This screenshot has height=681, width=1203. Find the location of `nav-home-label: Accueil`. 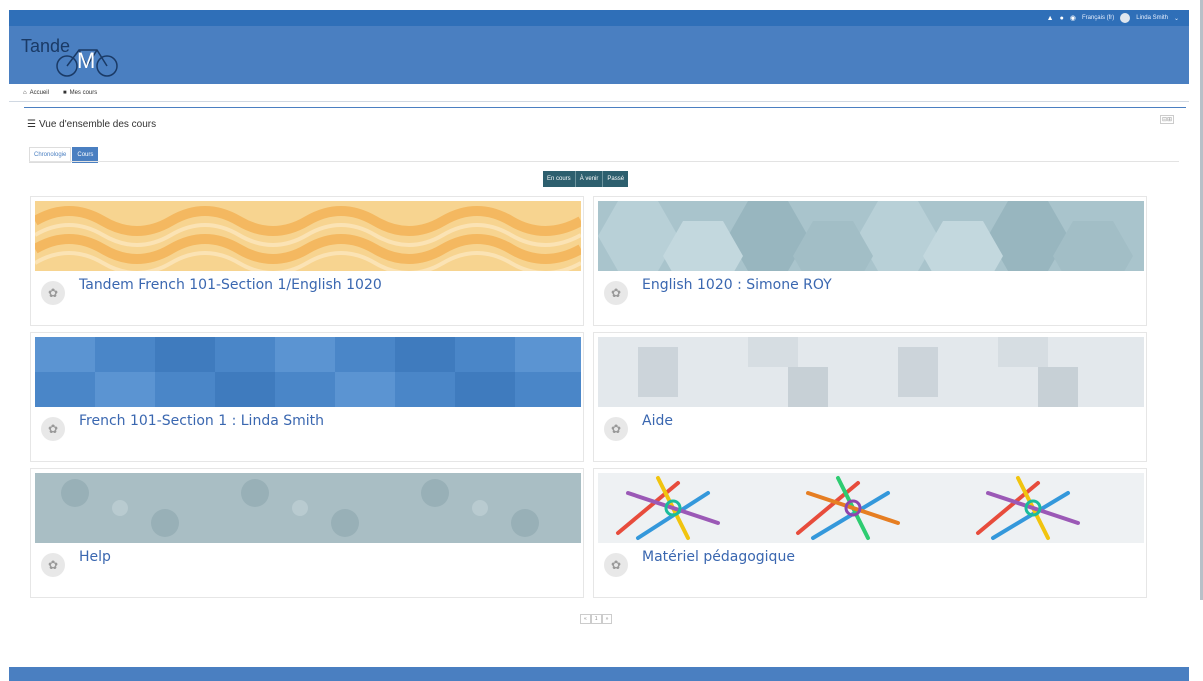

nav-home-label: Accueil is located at coordinates (39, 93).